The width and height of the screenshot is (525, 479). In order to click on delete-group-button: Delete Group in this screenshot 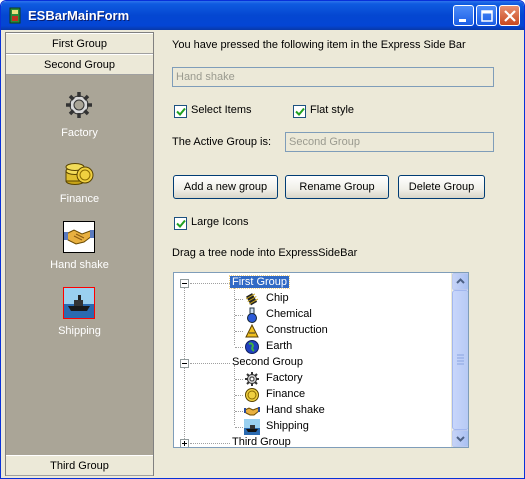, I will do `click(441, 187)`.